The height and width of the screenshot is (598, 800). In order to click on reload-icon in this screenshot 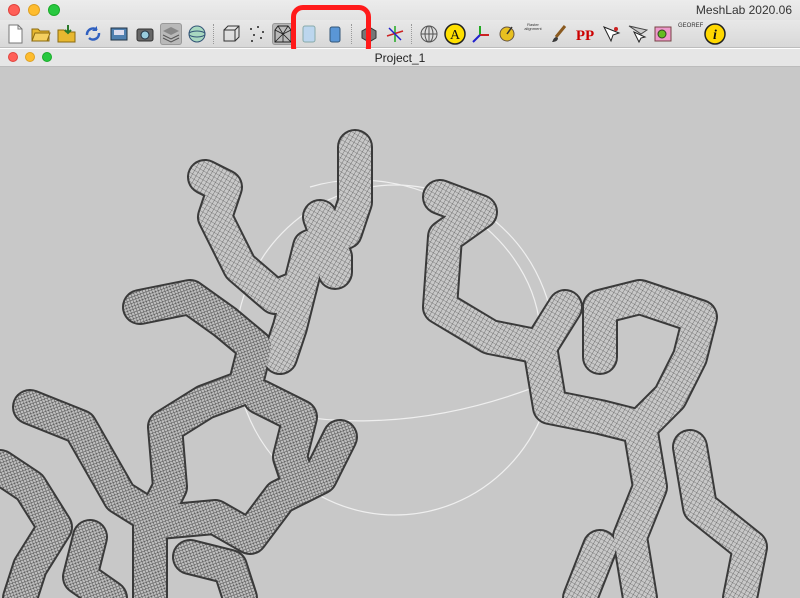, I will do `click(93, 33)`.